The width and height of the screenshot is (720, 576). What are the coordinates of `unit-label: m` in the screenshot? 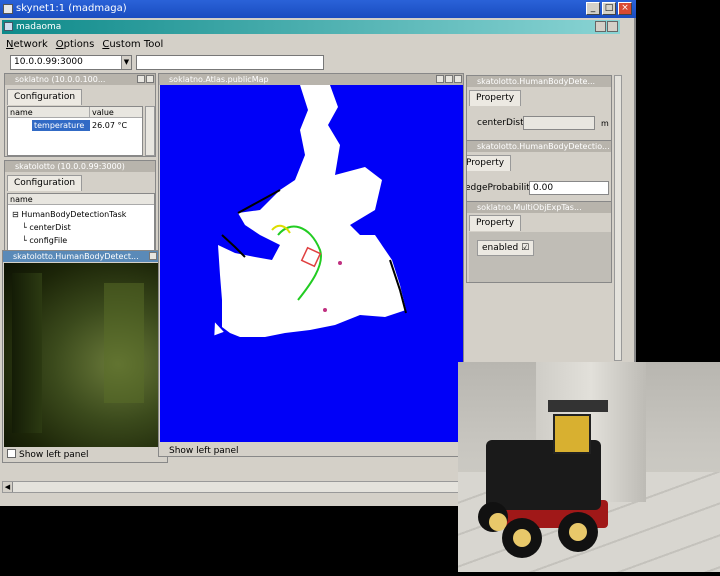 It's located at (605, 123).